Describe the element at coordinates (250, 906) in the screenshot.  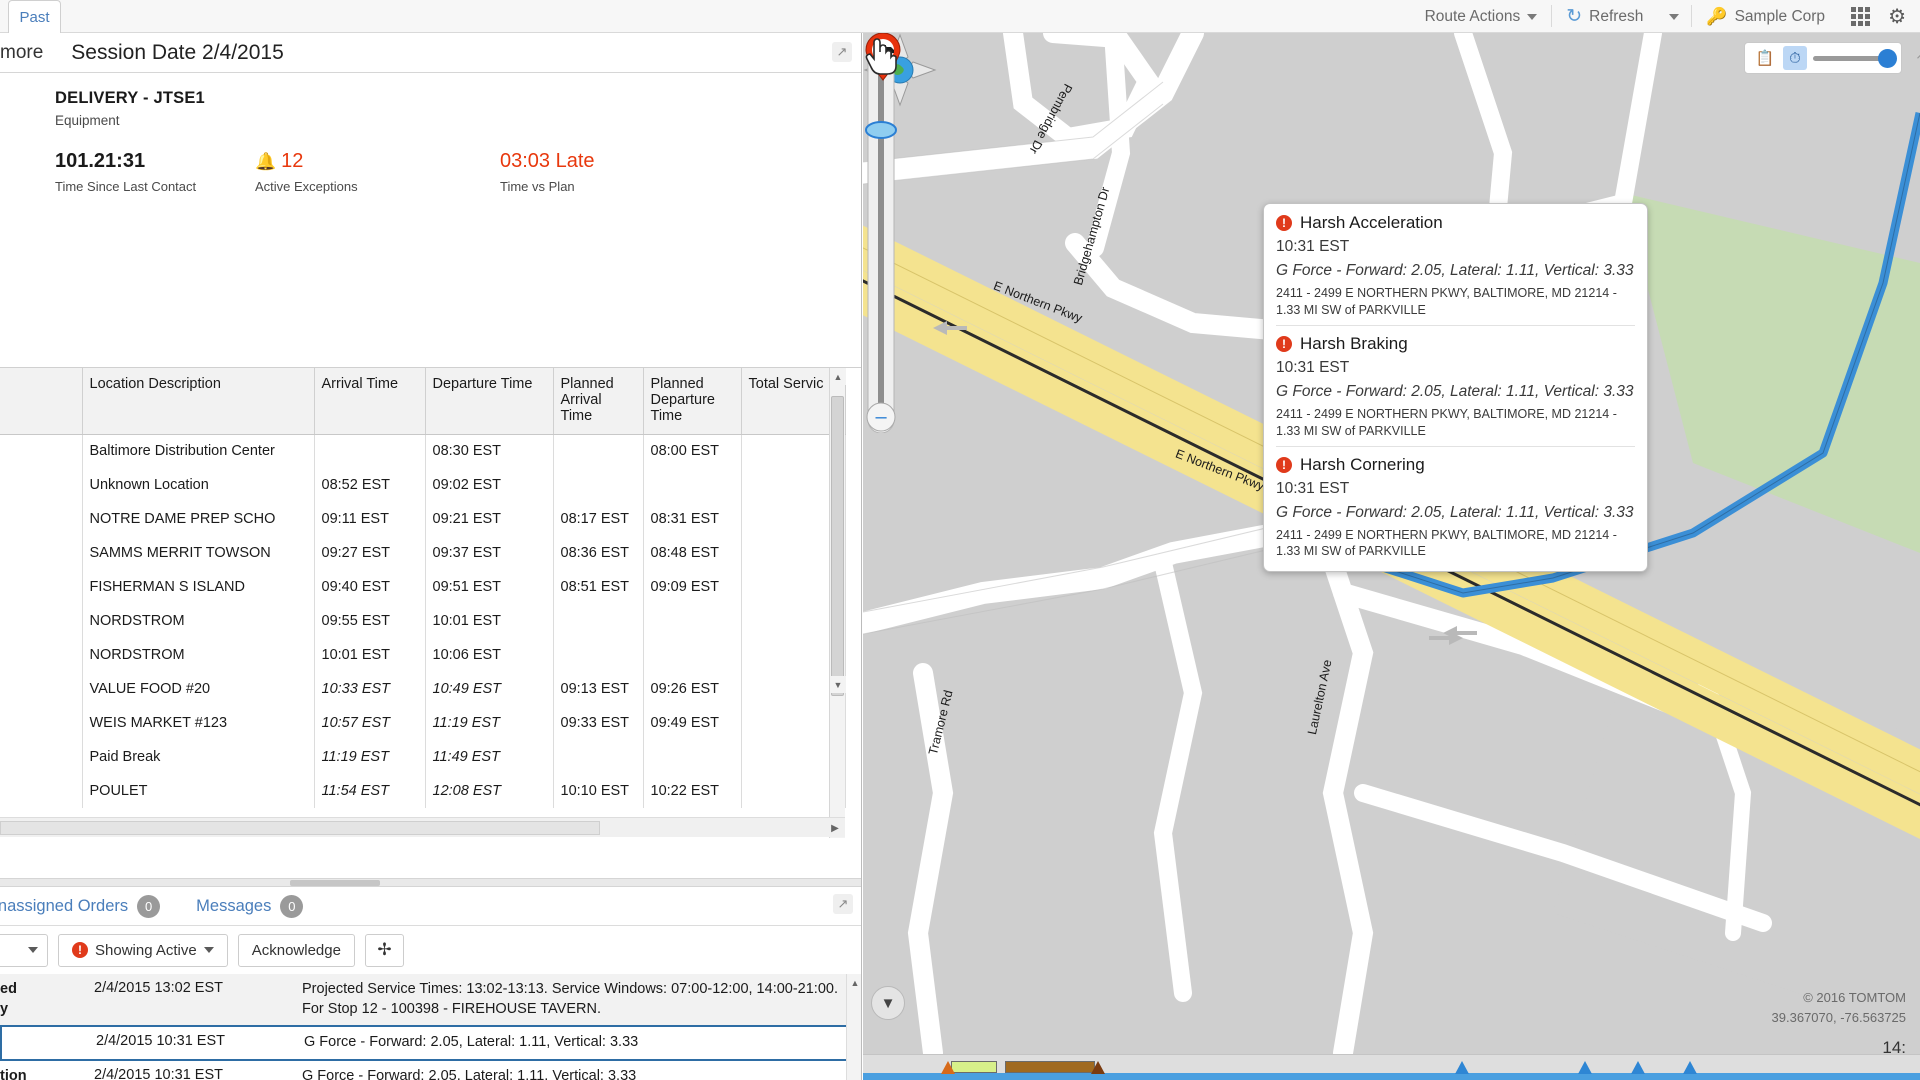
I see `tab-messages: Messages 0` at that location.